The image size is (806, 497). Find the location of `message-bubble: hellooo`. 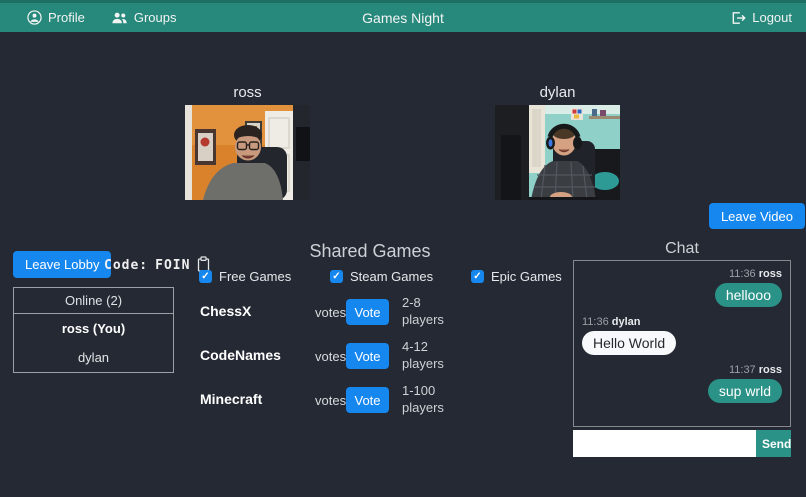

message-bubble: hellooo is located at coordinates (748, 295).